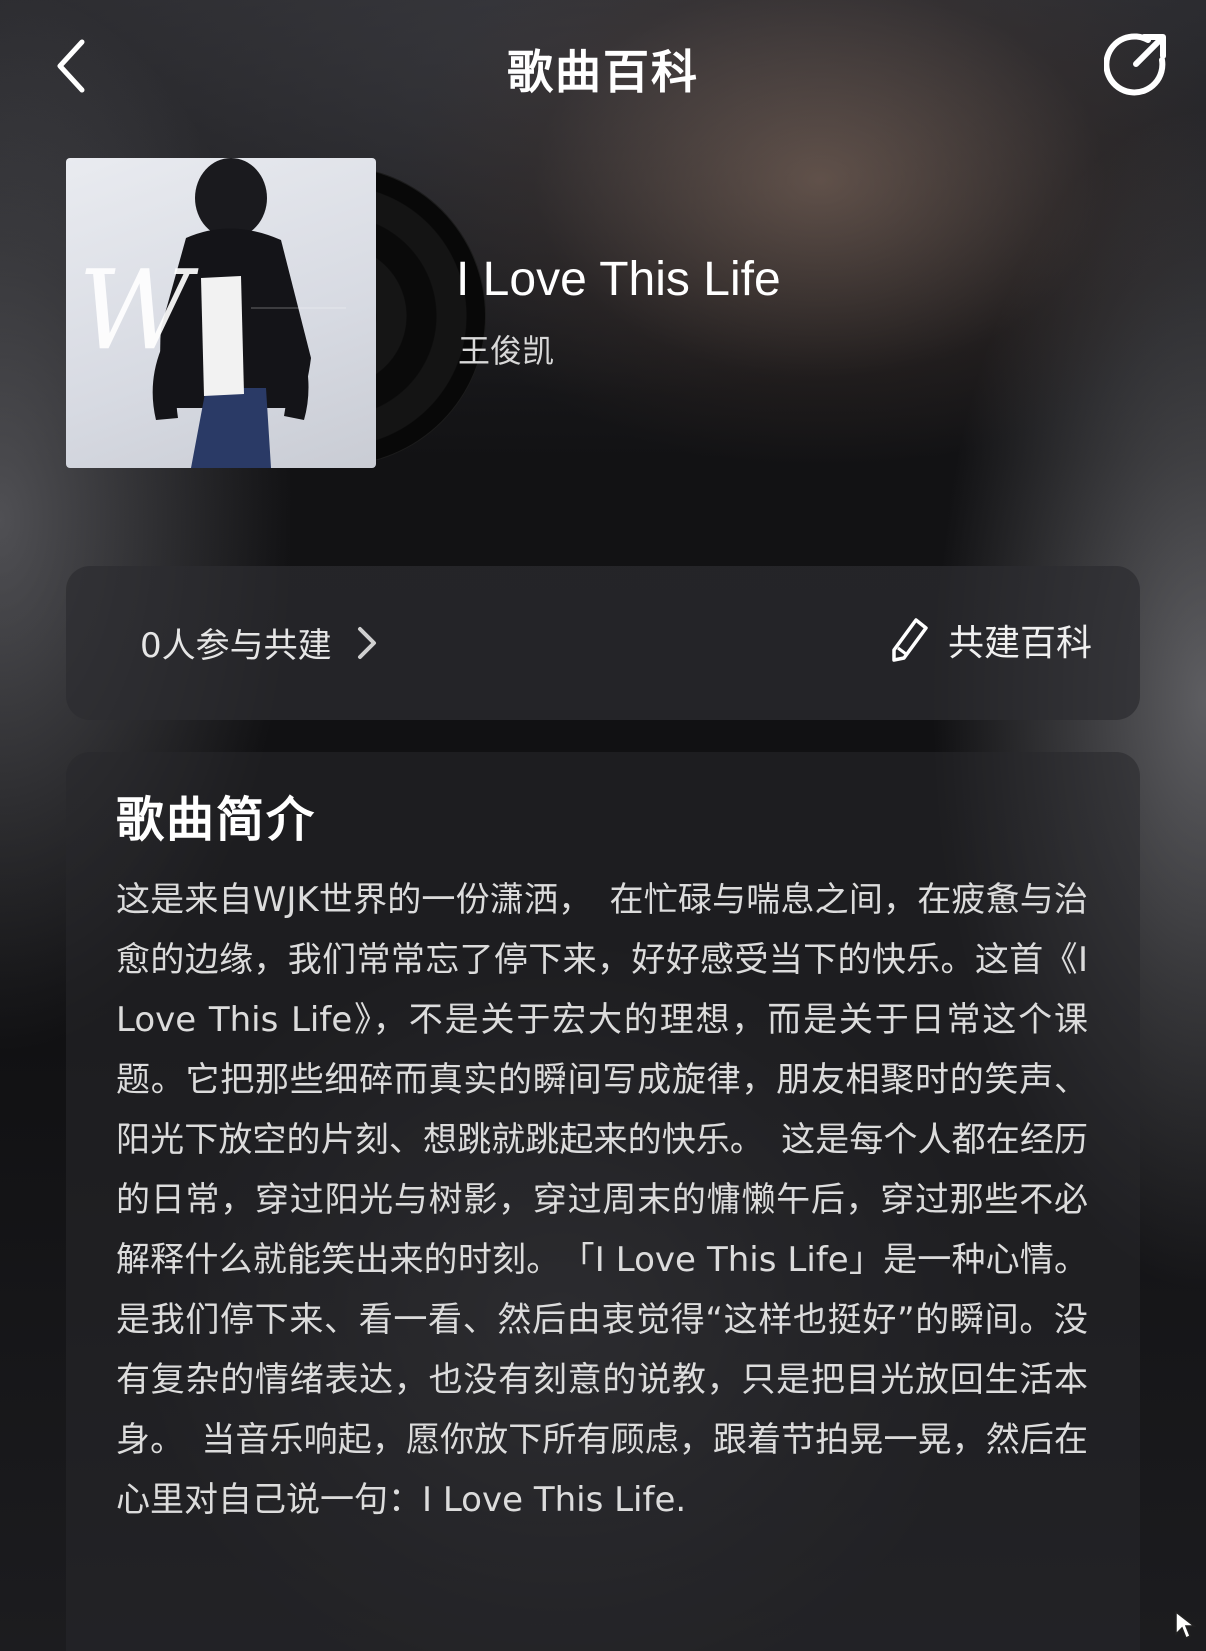 Image resolution: width=1206 pixels, height=1651 pixels. Describe the element at coordinates (138, 310) in the screenshot. I see `cover-script-letter: W` at that location.